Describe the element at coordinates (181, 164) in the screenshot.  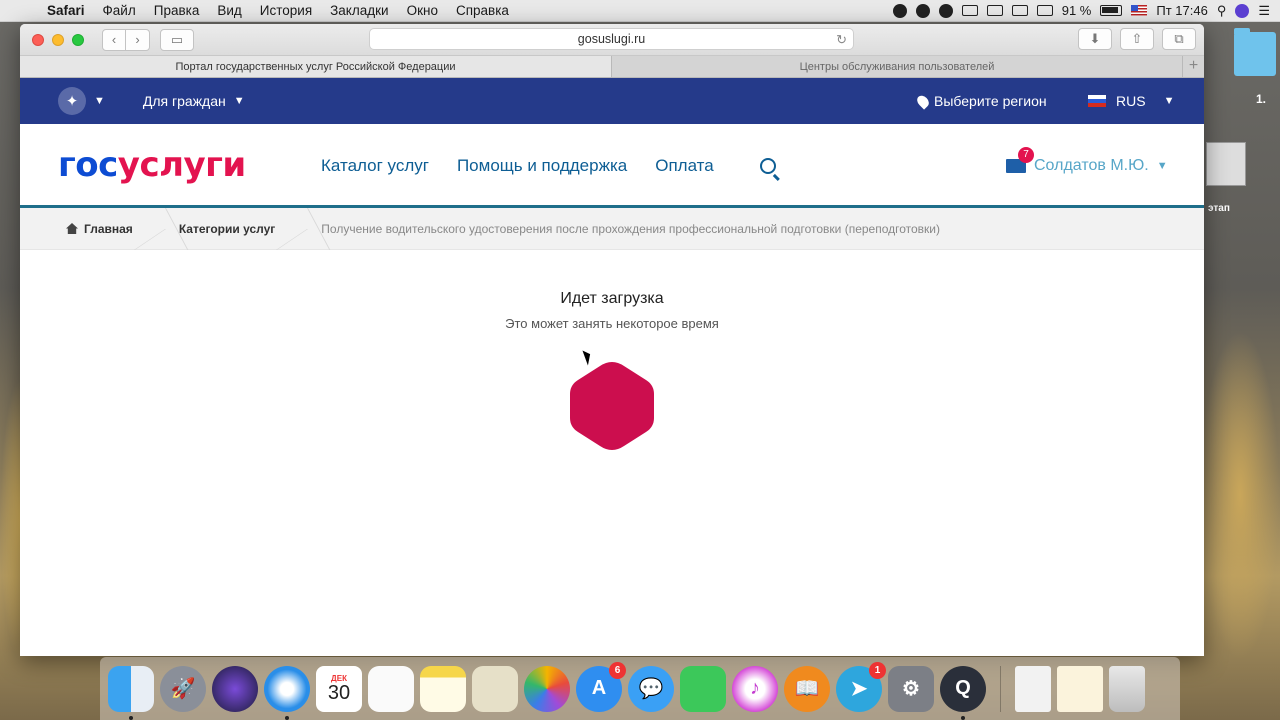
I see `logo-part-2: услуги` at that location.